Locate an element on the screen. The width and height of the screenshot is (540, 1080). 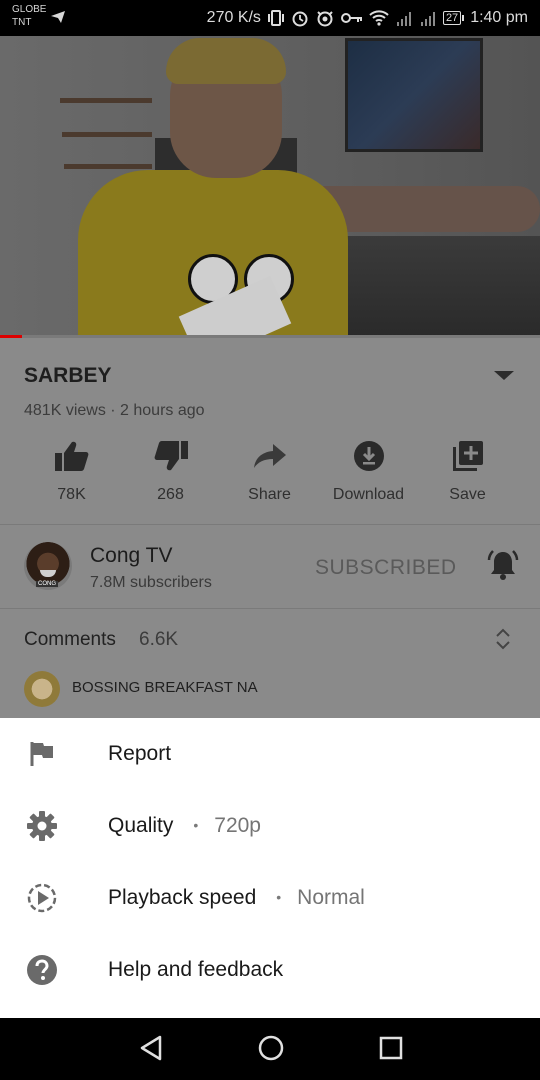
thumbs-up-icon is located at coordinates (71, 456).